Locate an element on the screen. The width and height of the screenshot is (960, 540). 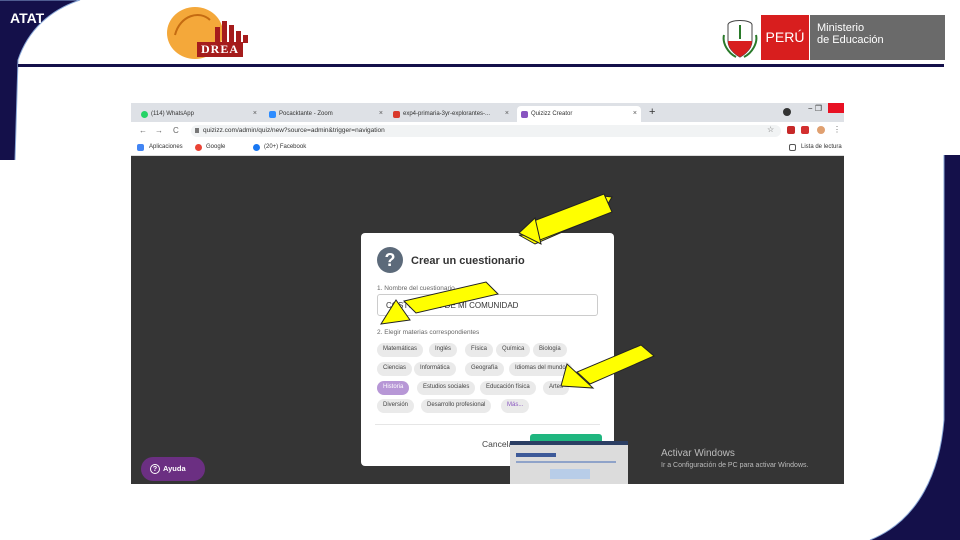
tab-label: Pocacktante - Zoom is located at coordinates (306, 114).